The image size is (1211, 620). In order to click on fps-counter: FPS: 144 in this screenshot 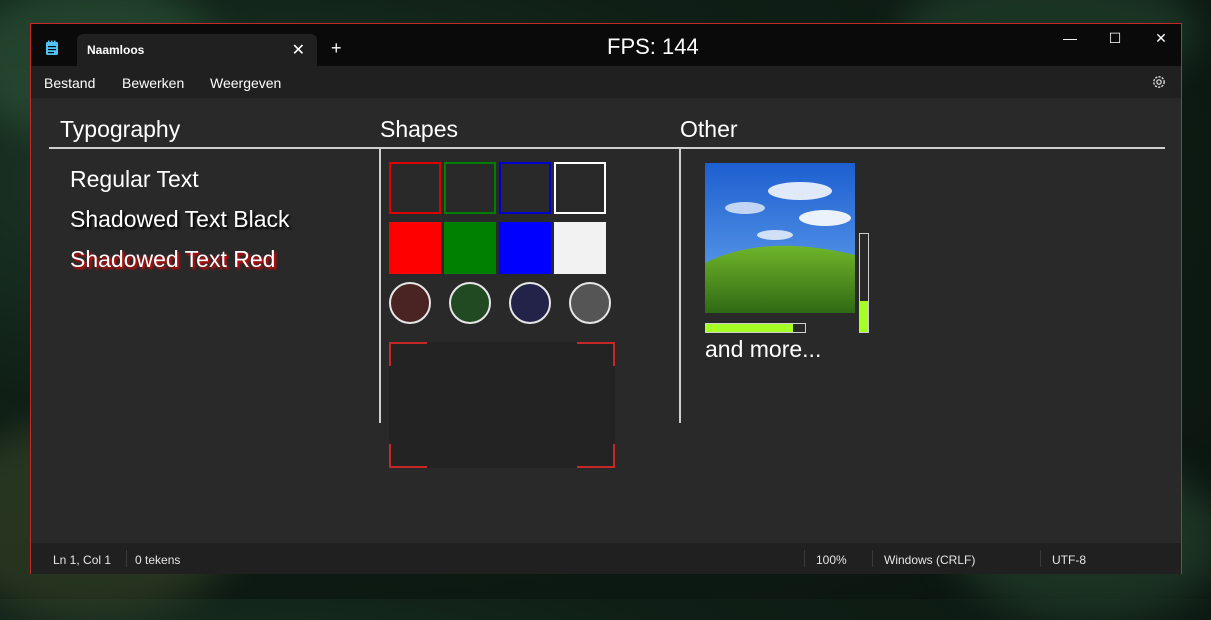, I will do `click(653, 46)`.